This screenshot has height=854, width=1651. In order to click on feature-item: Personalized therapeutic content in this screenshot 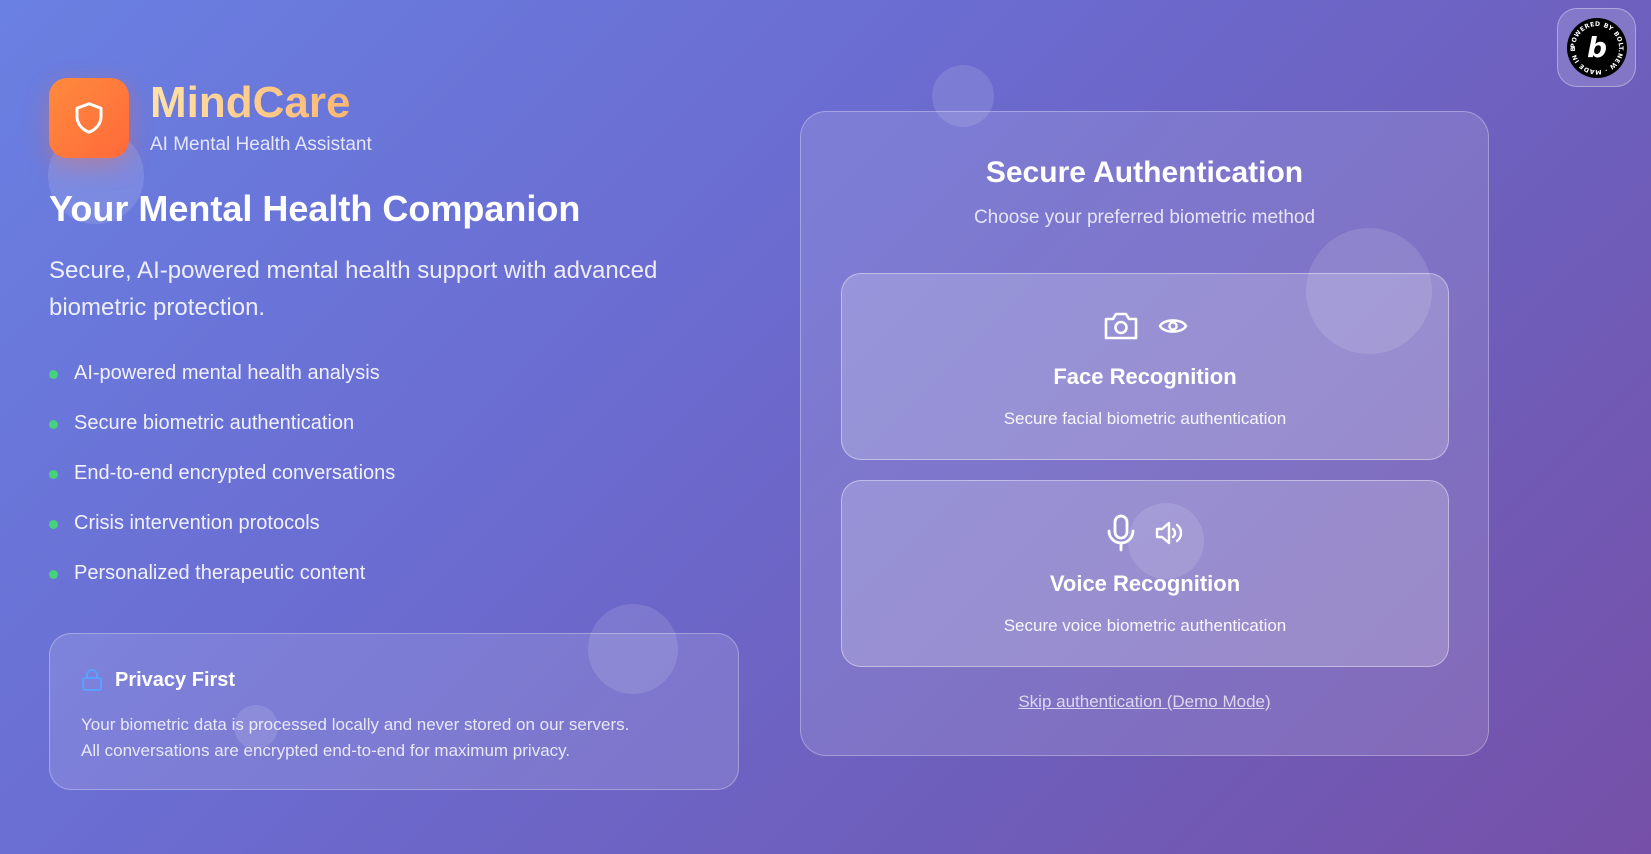, I will do `click(222, 587)`.